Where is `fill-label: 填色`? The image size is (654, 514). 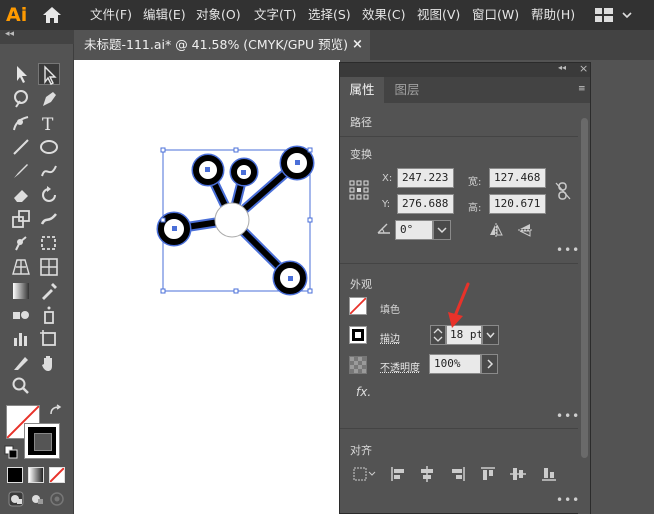 fill-label: 填色 is located at coordinates (390, 310).